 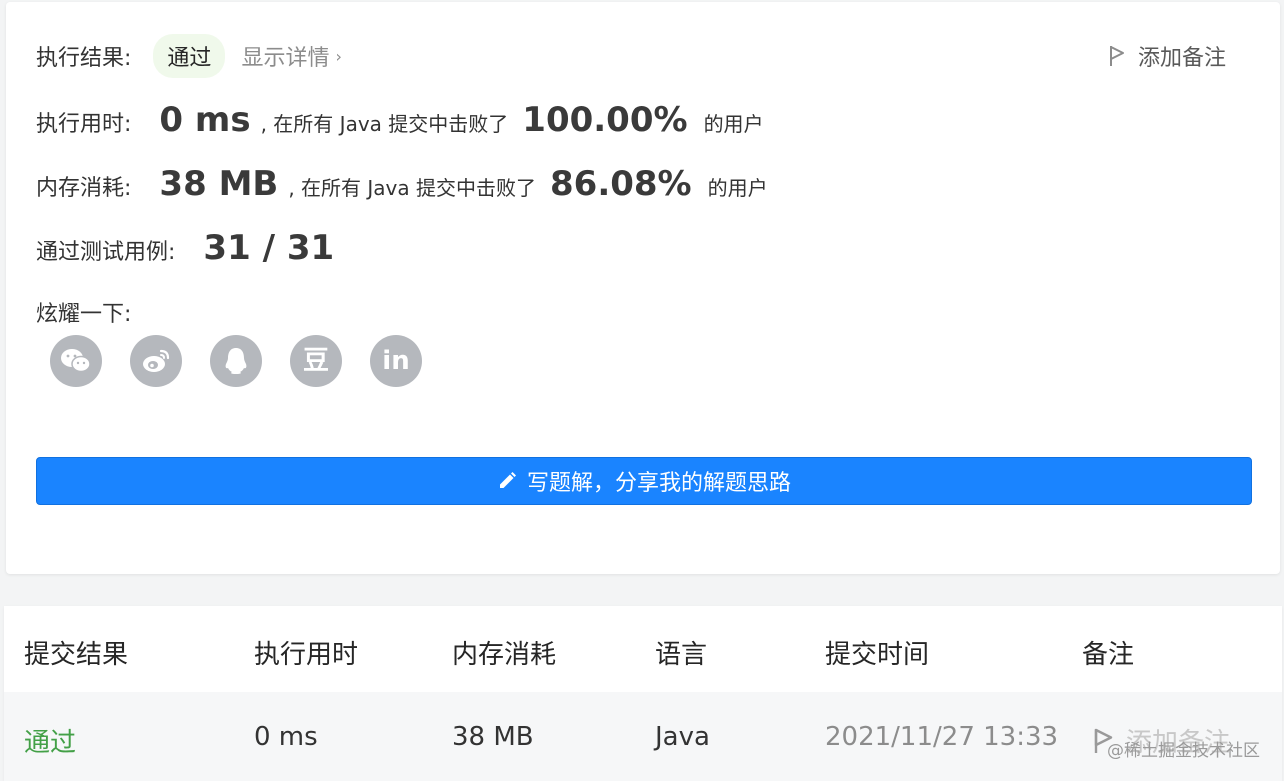 What do you see at coordinates (942, 737) in the screenshot?
I see `row-time: 2021/11/27 13:33` at bounding box center [942, 737].